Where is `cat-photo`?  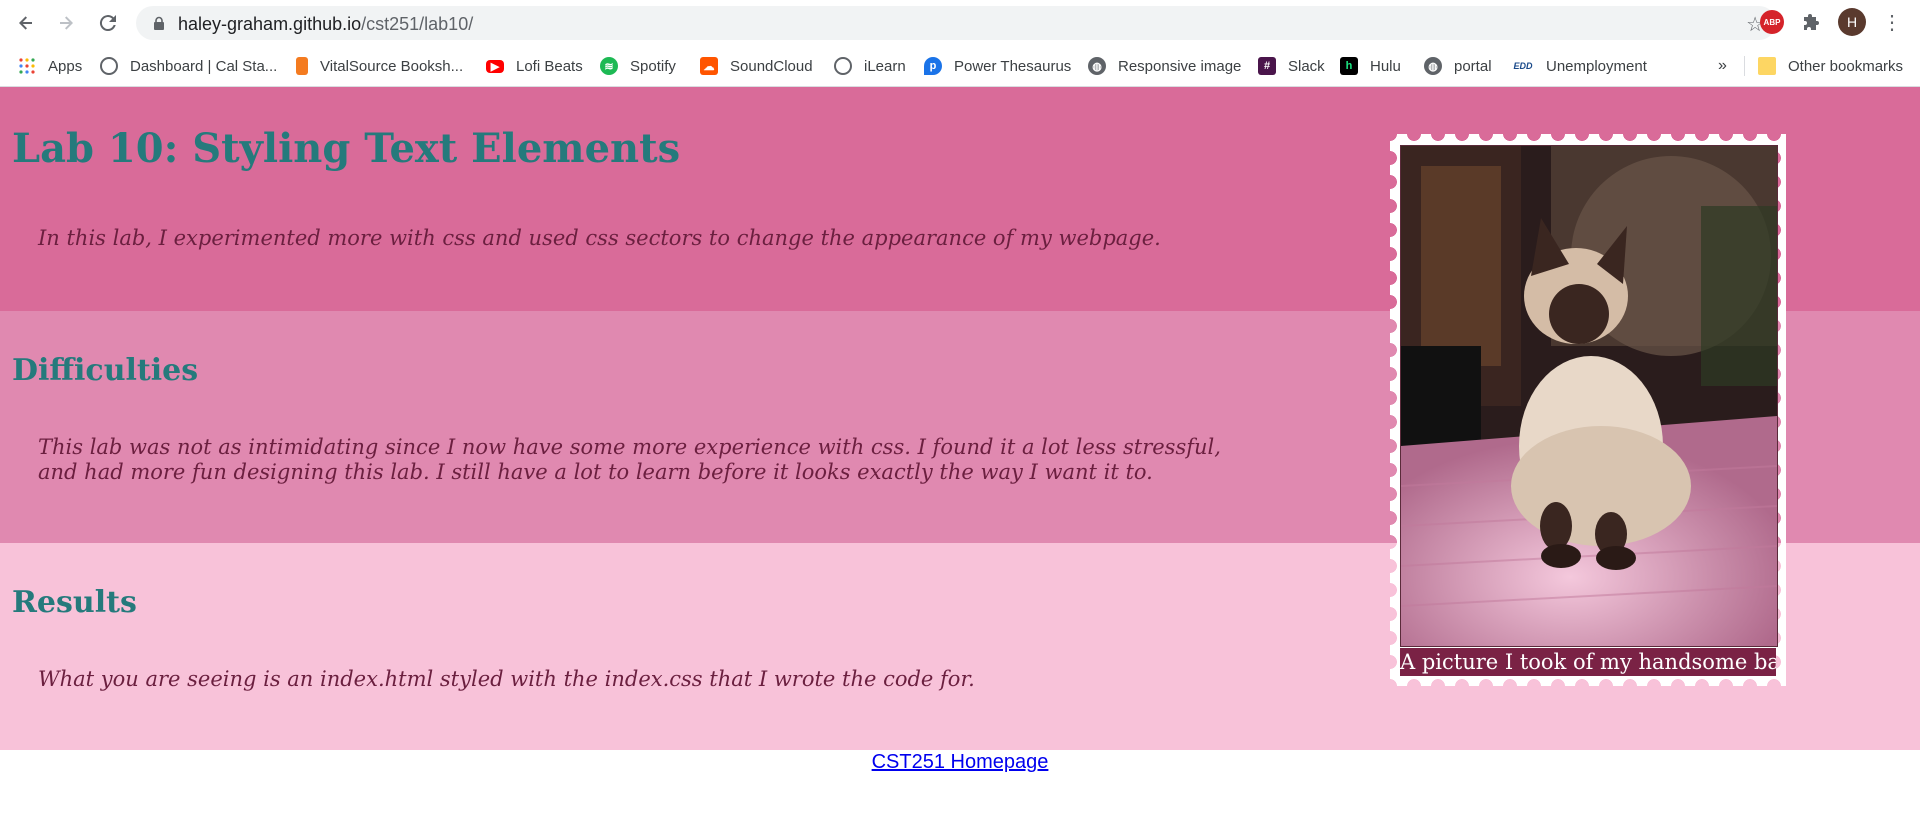
cat-photo is located at coordinates (1589, 396).